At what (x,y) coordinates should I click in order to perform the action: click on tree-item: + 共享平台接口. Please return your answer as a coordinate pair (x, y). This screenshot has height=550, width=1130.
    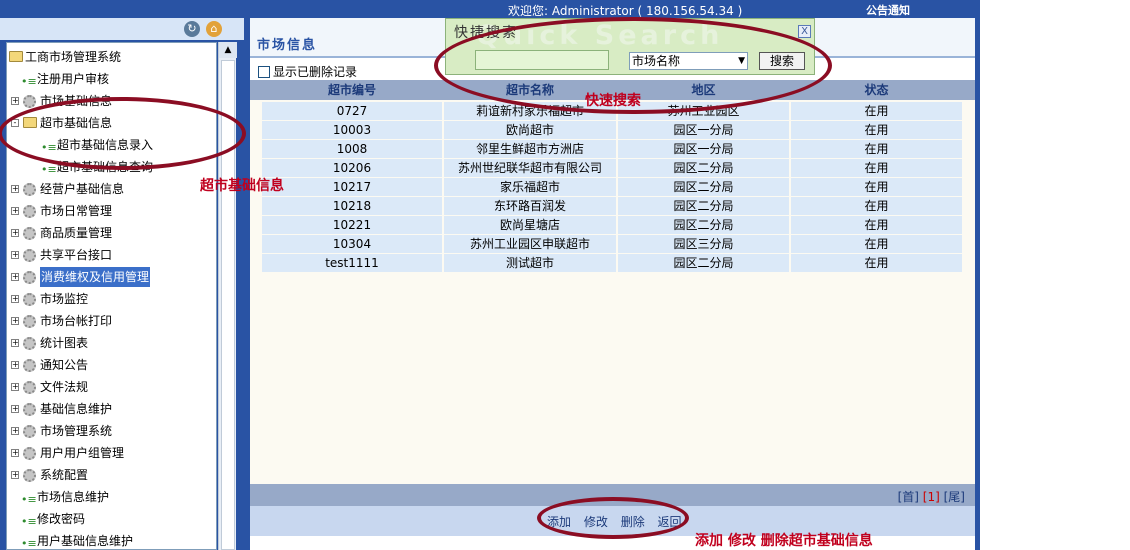
    Looking at the image, I should click on (111, 255).